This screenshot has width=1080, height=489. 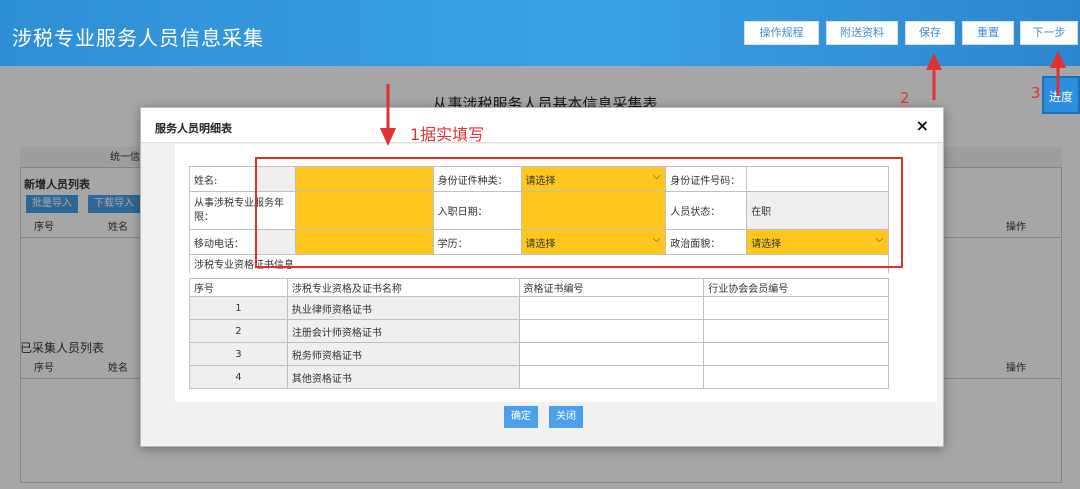 I want to click on confirm-button: 确定, so click(x=521, y=417).